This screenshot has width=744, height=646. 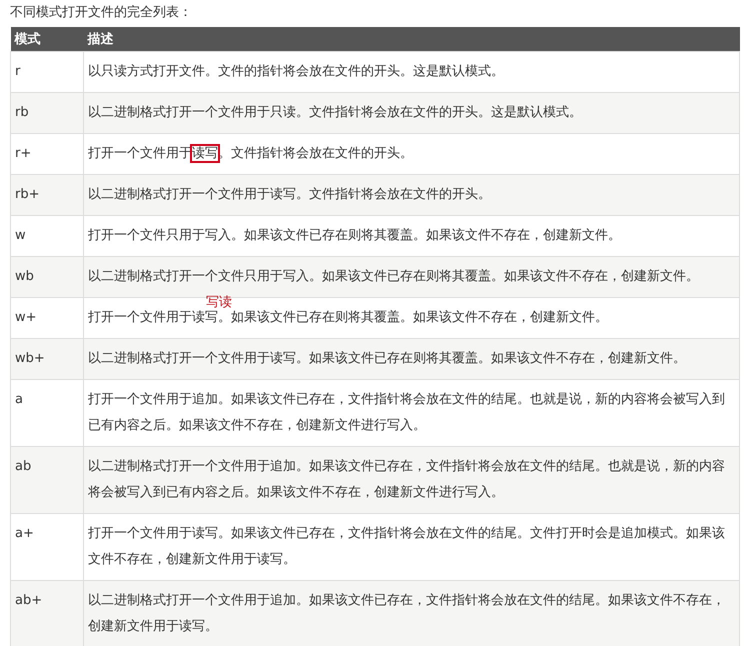 I want to click on mode-cell: w+, so click(x=47, y=318).